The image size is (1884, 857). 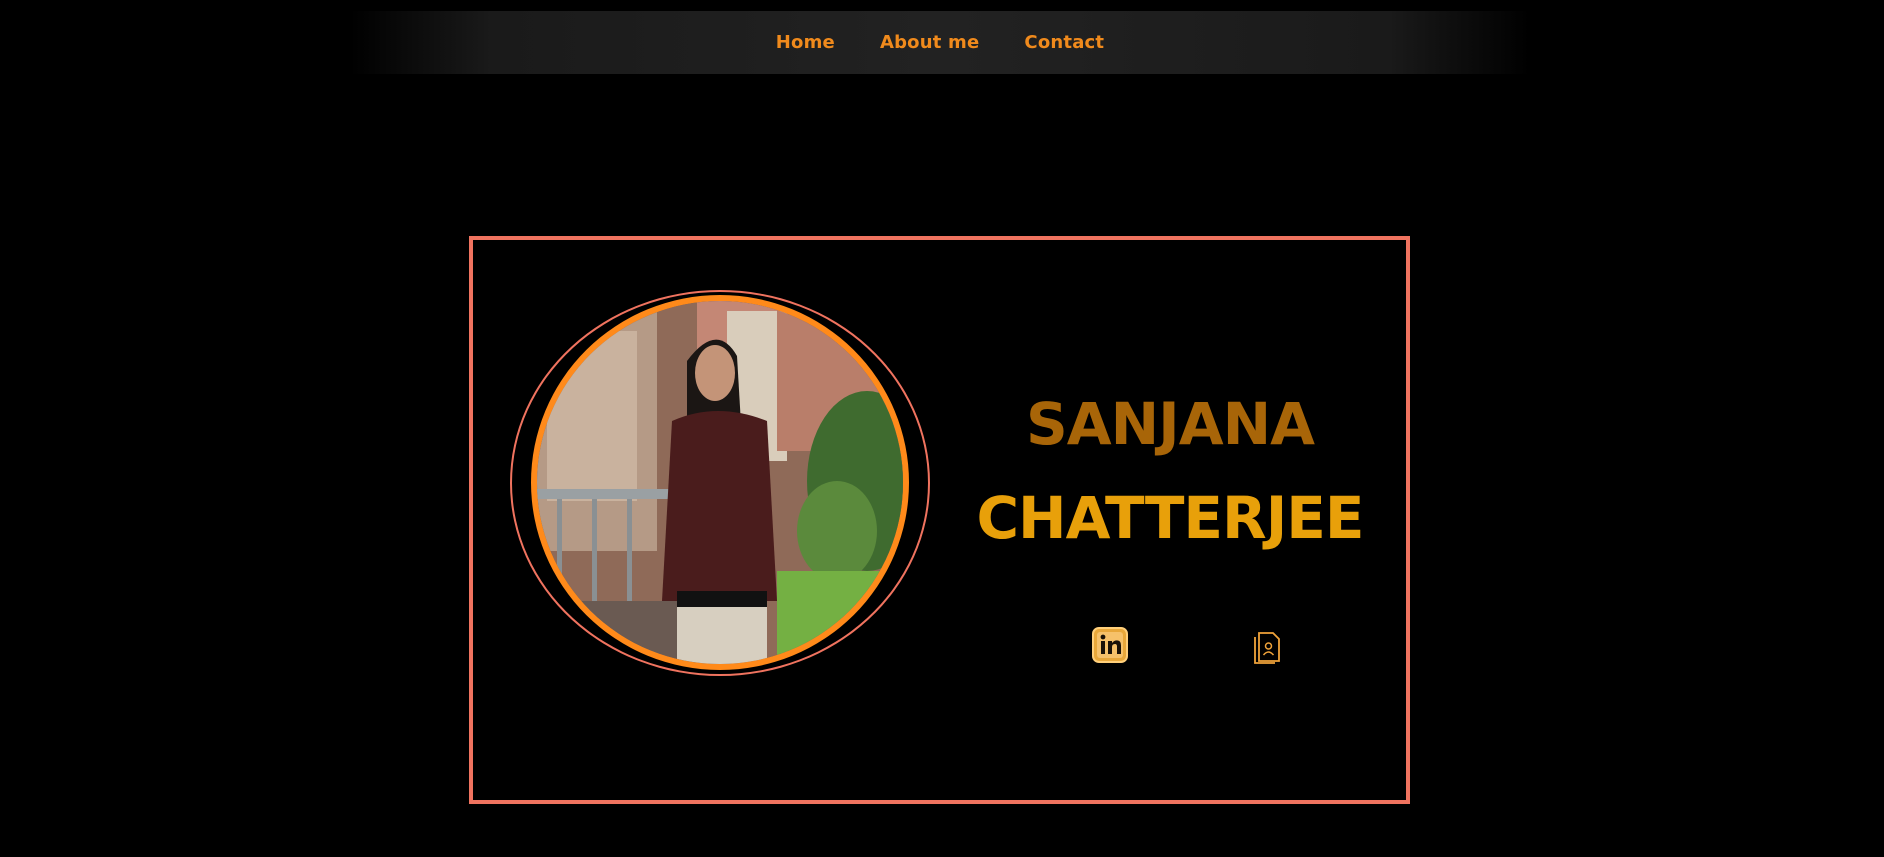 I want to click on profile-photo, so click(x=720, y=482).